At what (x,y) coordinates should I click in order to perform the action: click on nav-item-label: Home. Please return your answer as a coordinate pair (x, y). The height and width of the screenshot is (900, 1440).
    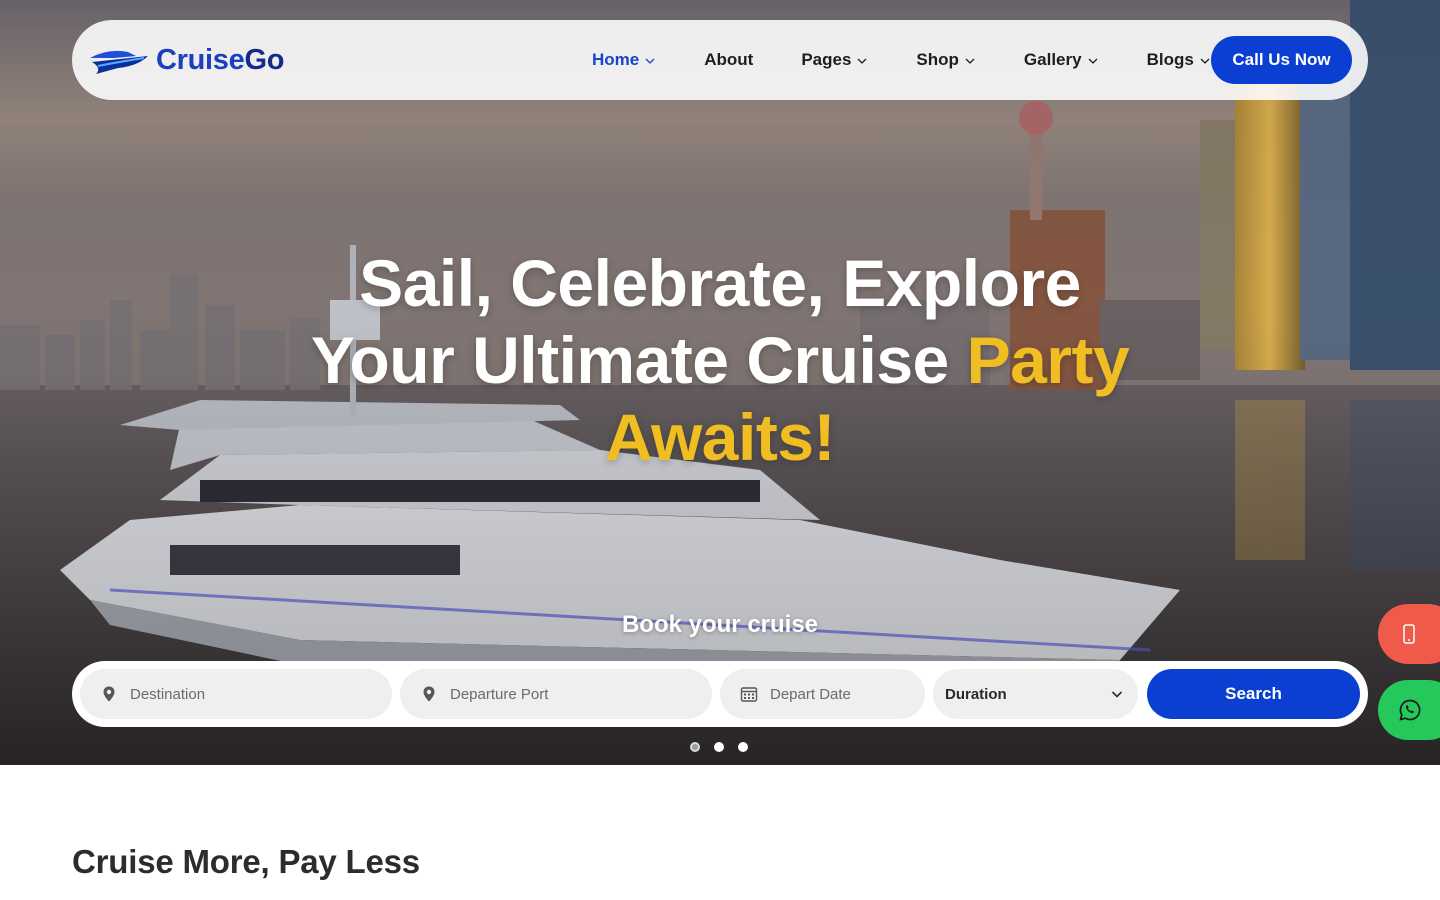
    Looking at the image, I should click on (616, 59).